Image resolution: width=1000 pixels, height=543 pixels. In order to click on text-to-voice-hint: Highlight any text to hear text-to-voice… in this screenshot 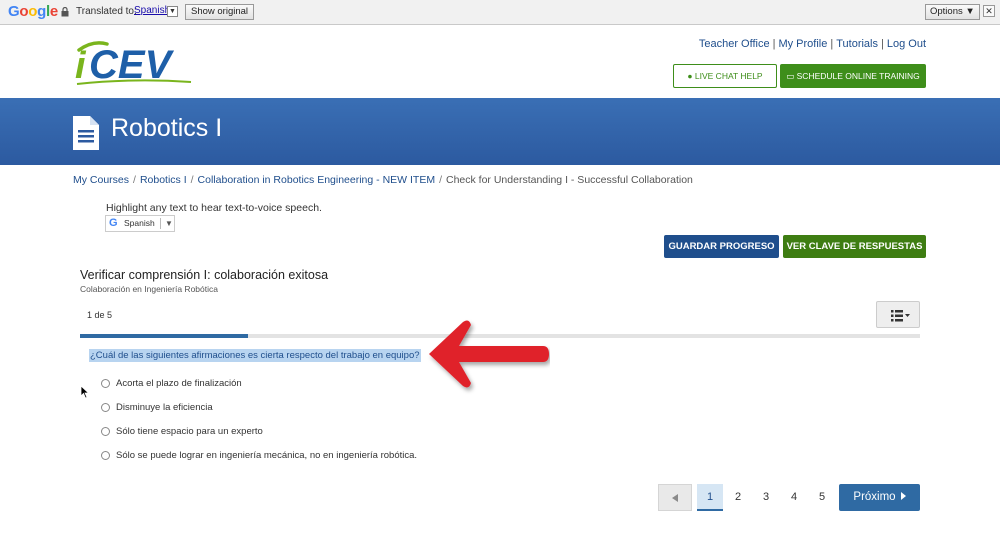, I will do `click(214, 208)`.